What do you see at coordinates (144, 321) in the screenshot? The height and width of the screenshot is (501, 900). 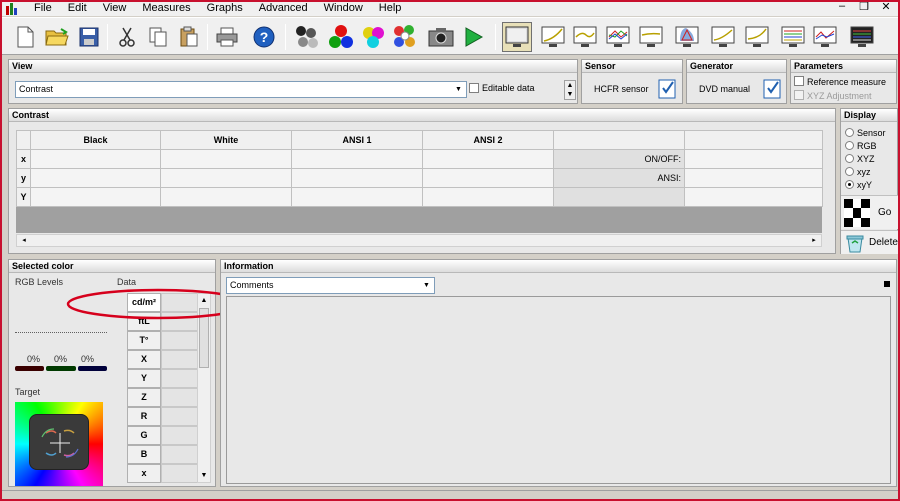 I see `data-row-ftl: ftL` at bounding box center [144, 321].